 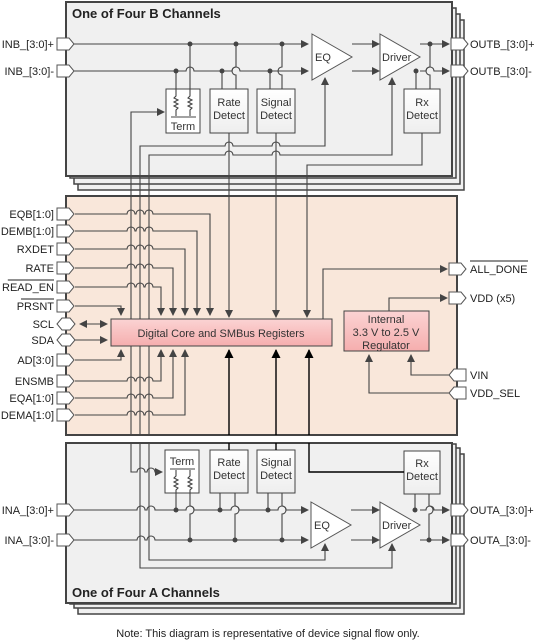 I want to click on channel-a-title: One of Four A Channels, so click(x=146, y=592).